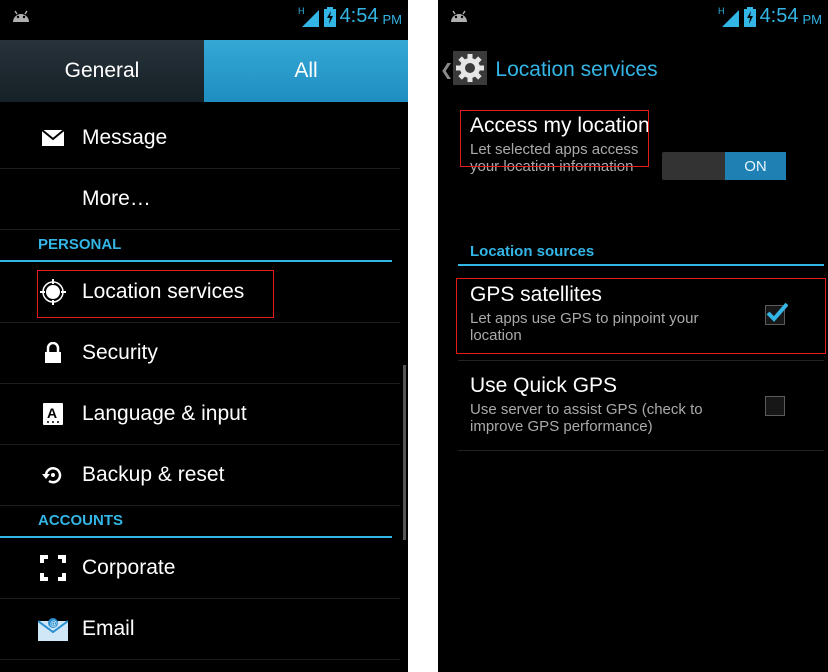 The height and width of the screenshot is (672, 828). I want to click on action-bar: ❮ Location services, so click(633, 70).